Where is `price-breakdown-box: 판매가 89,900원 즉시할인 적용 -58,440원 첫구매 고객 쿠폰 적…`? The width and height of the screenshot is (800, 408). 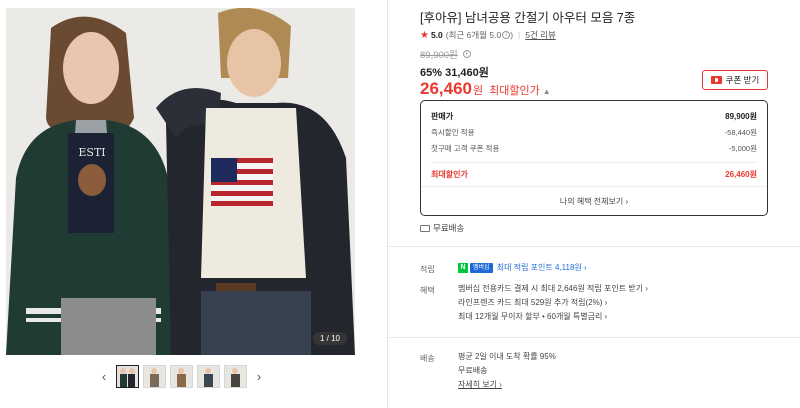
price-breakdown-box: 판매가 89,900원 즉시할인 적용 -58,440원 첫구매 고객 쿠폰 적… is located at coordinates (594, 158).